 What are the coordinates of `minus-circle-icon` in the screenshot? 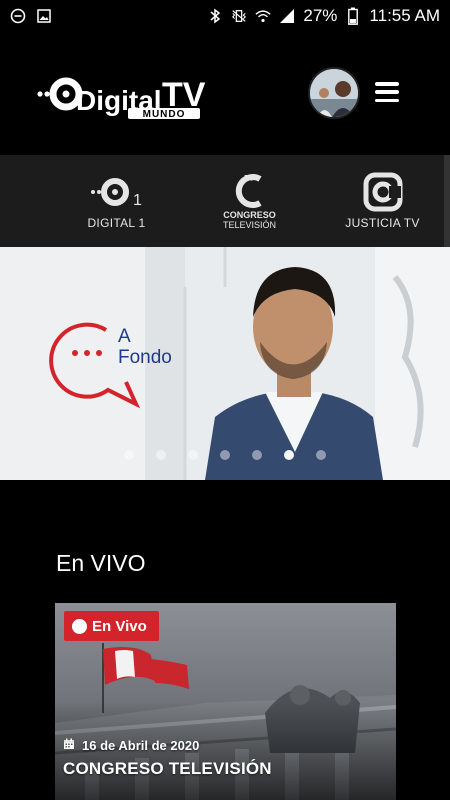 It's located at (18, 16).